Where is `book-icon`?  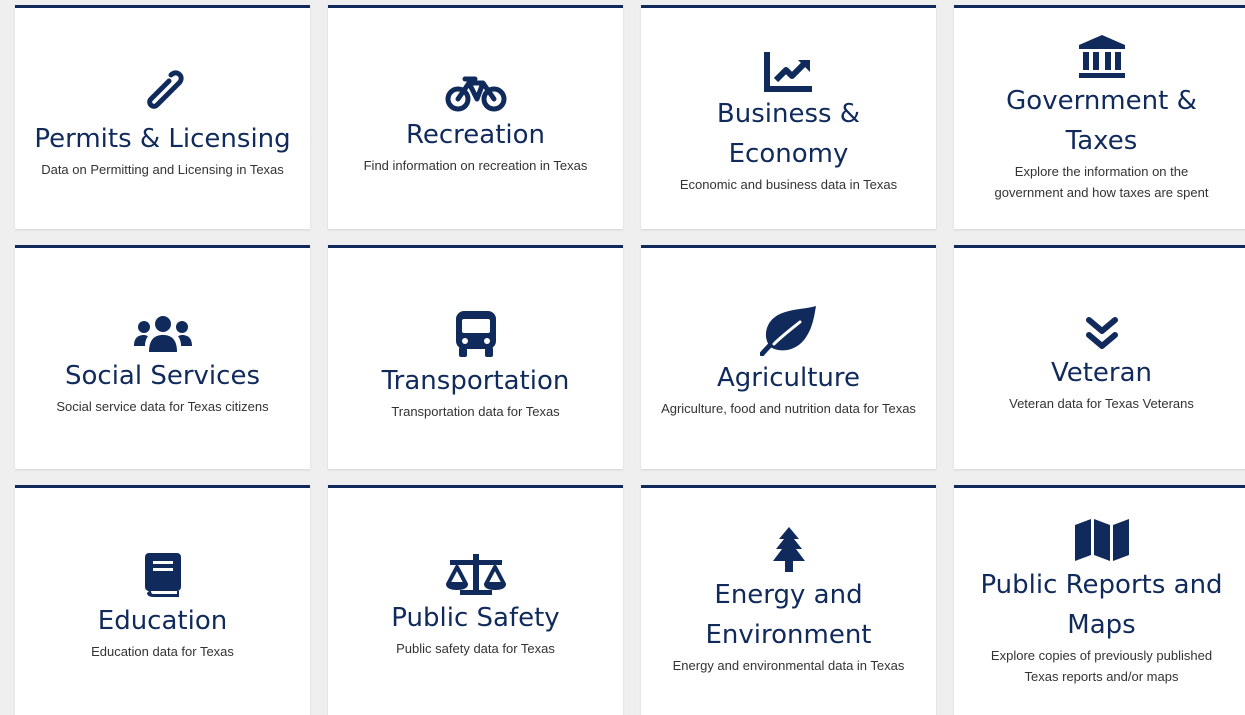
book-icon is located at coordinates (163, 575).